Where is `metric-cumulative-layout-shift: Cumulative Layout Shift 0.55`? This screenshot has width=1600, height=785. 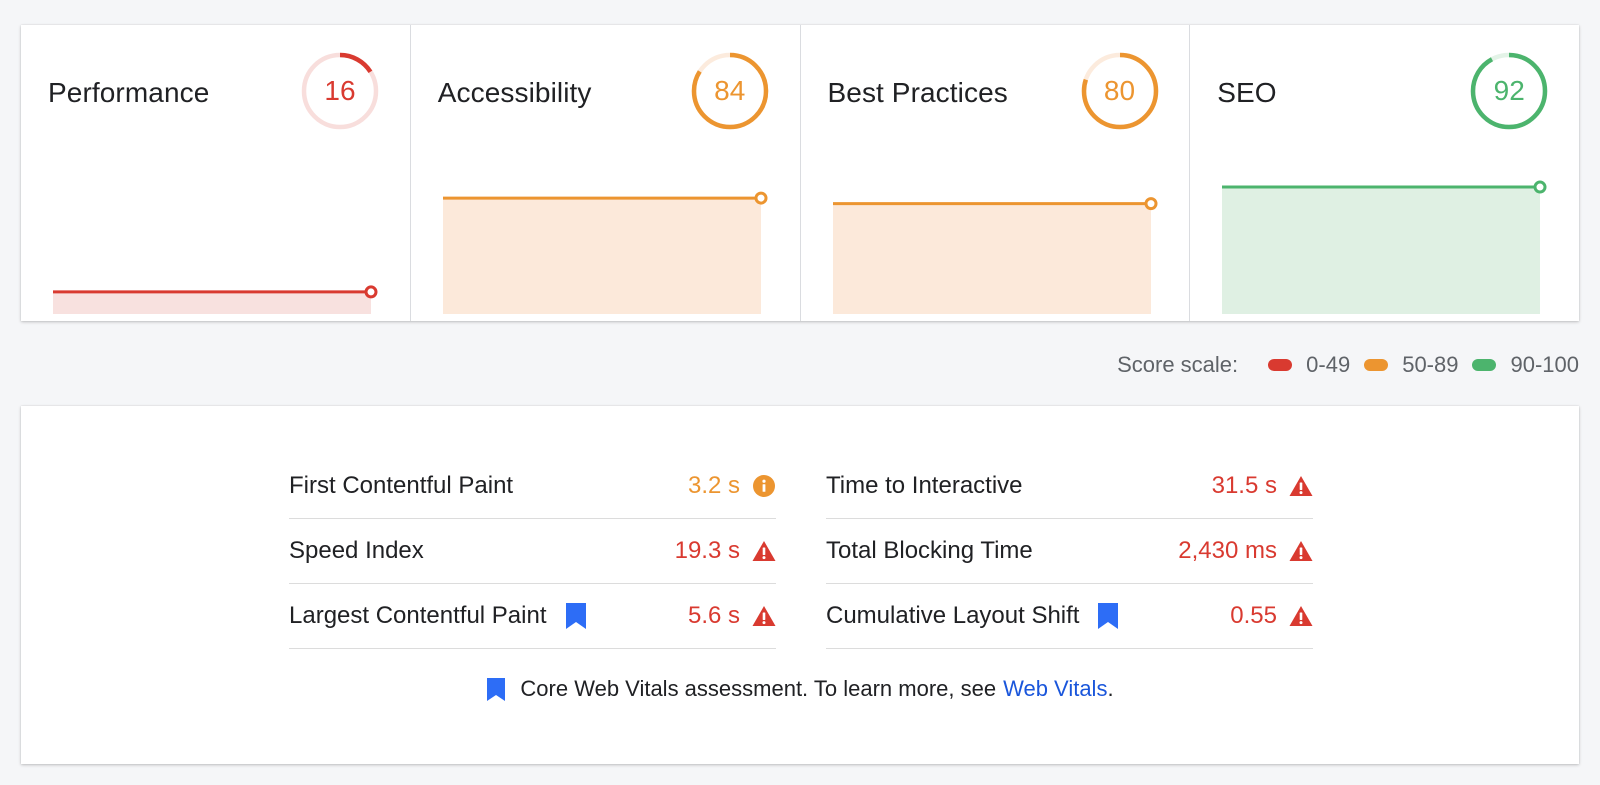
metric-cumulative-layout-shift: Cumulative Layout Shift 0.55 is located at coordinates (1069, 616).